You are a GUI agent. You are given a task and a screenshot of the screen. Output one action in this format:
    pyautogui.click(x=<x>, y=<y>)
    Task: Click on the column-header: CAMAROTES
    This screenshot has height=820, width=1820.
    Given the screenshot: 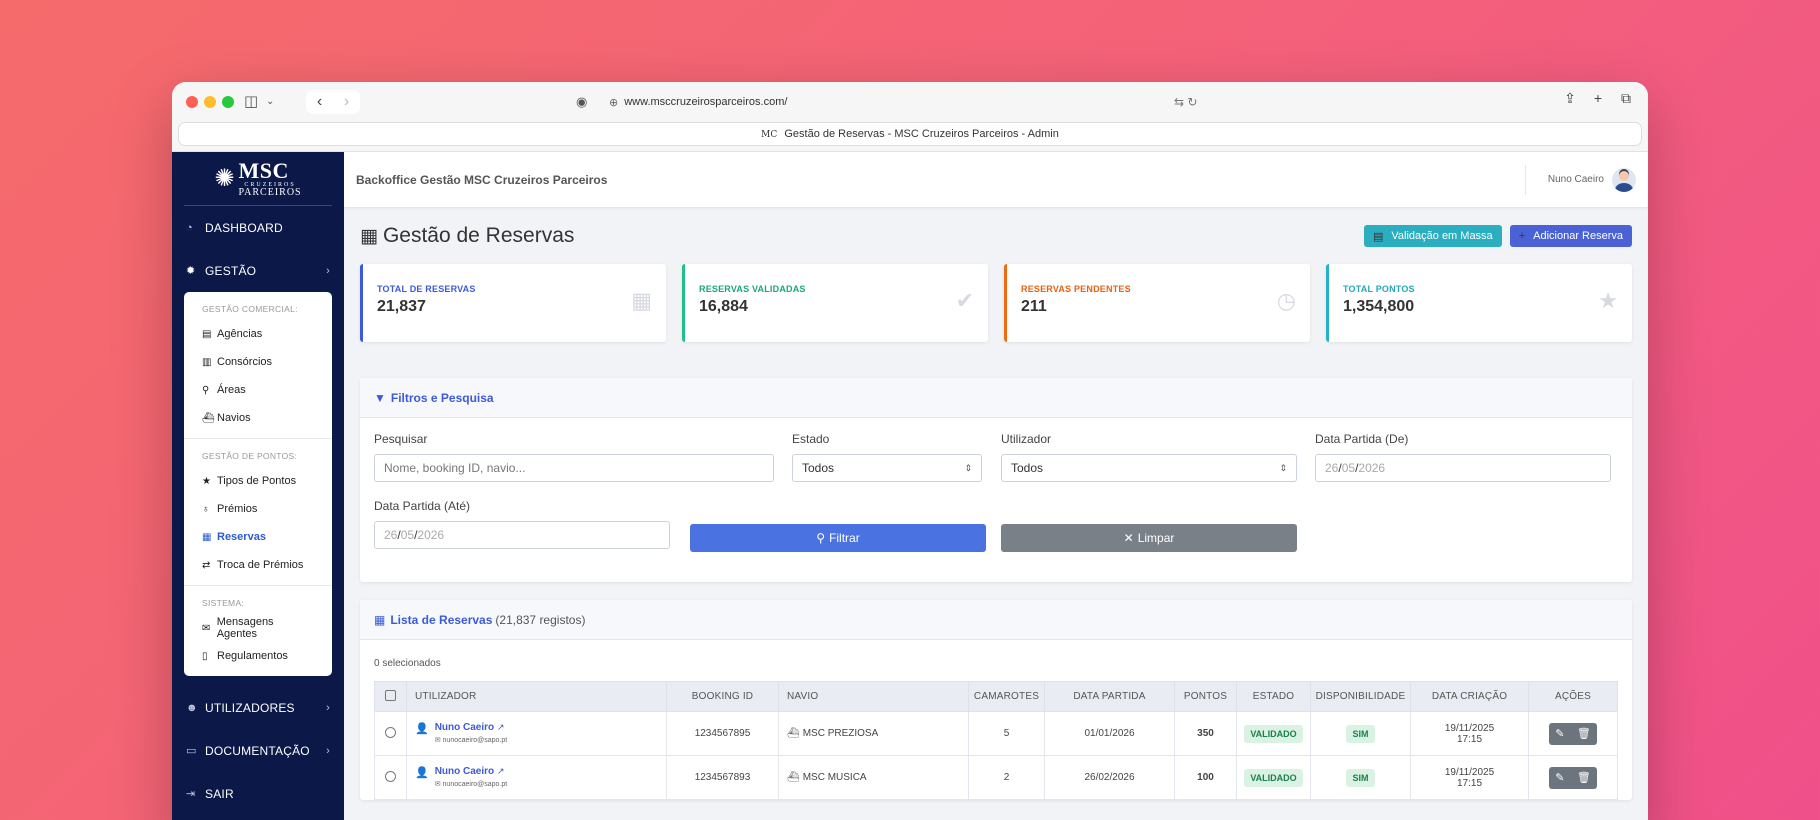 What is the action you would take?
    pyautogui.click(x=1006, y=696)
    